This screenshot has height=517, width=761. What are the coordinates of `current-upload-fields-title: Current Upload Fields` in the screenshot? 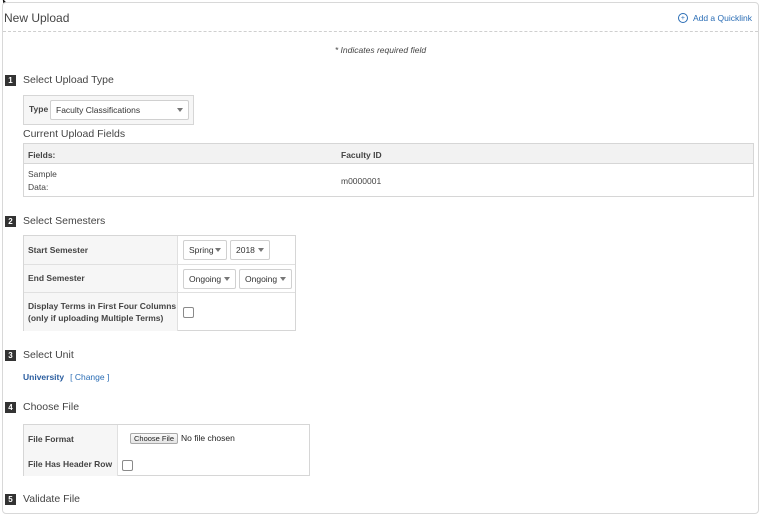 It's located at (74, 134).